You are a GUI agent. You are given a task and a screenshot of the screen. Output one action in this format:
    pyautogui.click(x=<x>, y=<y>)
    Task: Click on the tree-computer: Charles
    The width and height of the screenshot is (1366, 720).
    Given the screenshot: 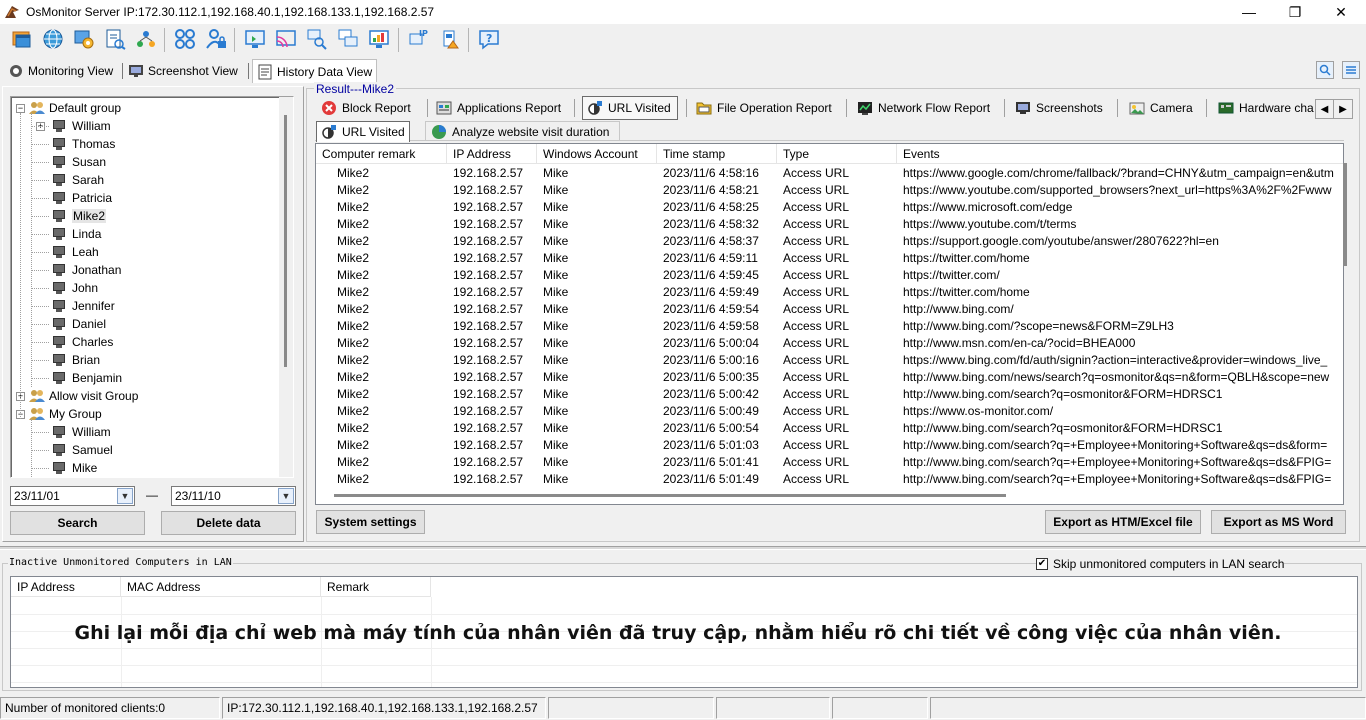 What is the action you would take?
    pyautogui.click(x=82, y=342)
    